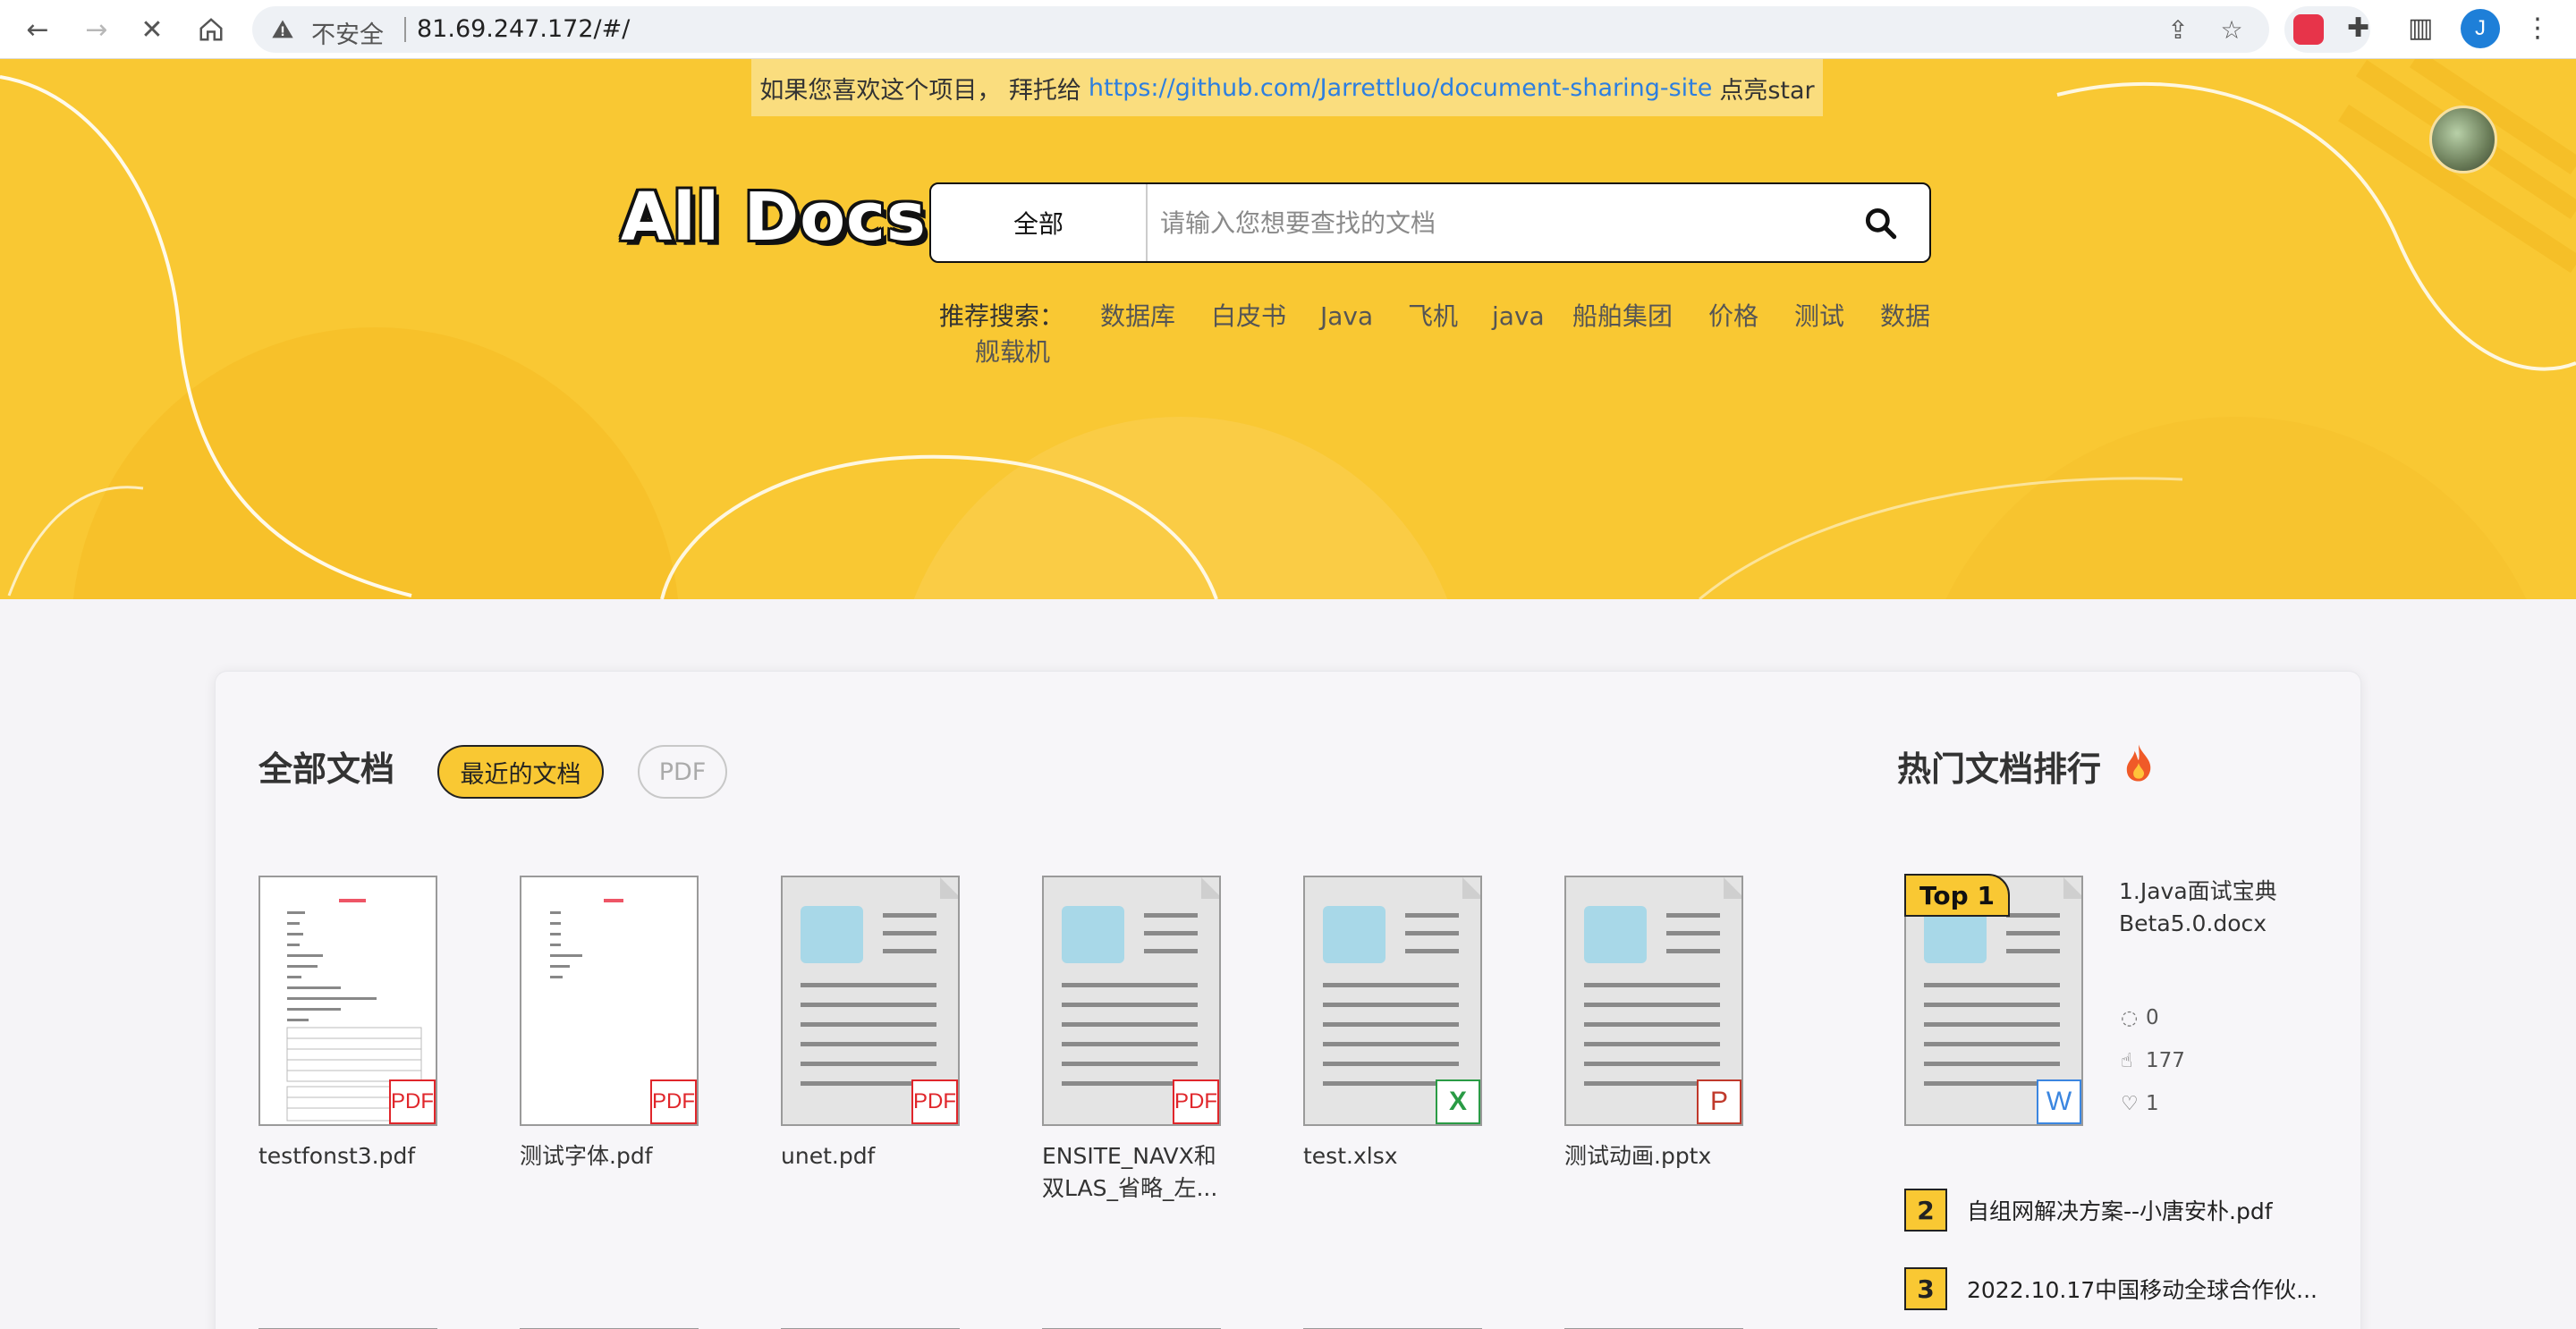 The height and width of the screenshot is (1329, 2576). Describe the element at coordinates (356, 1156) in the screenshot. I see `doc-name: testfonst3.pdf` at that location.